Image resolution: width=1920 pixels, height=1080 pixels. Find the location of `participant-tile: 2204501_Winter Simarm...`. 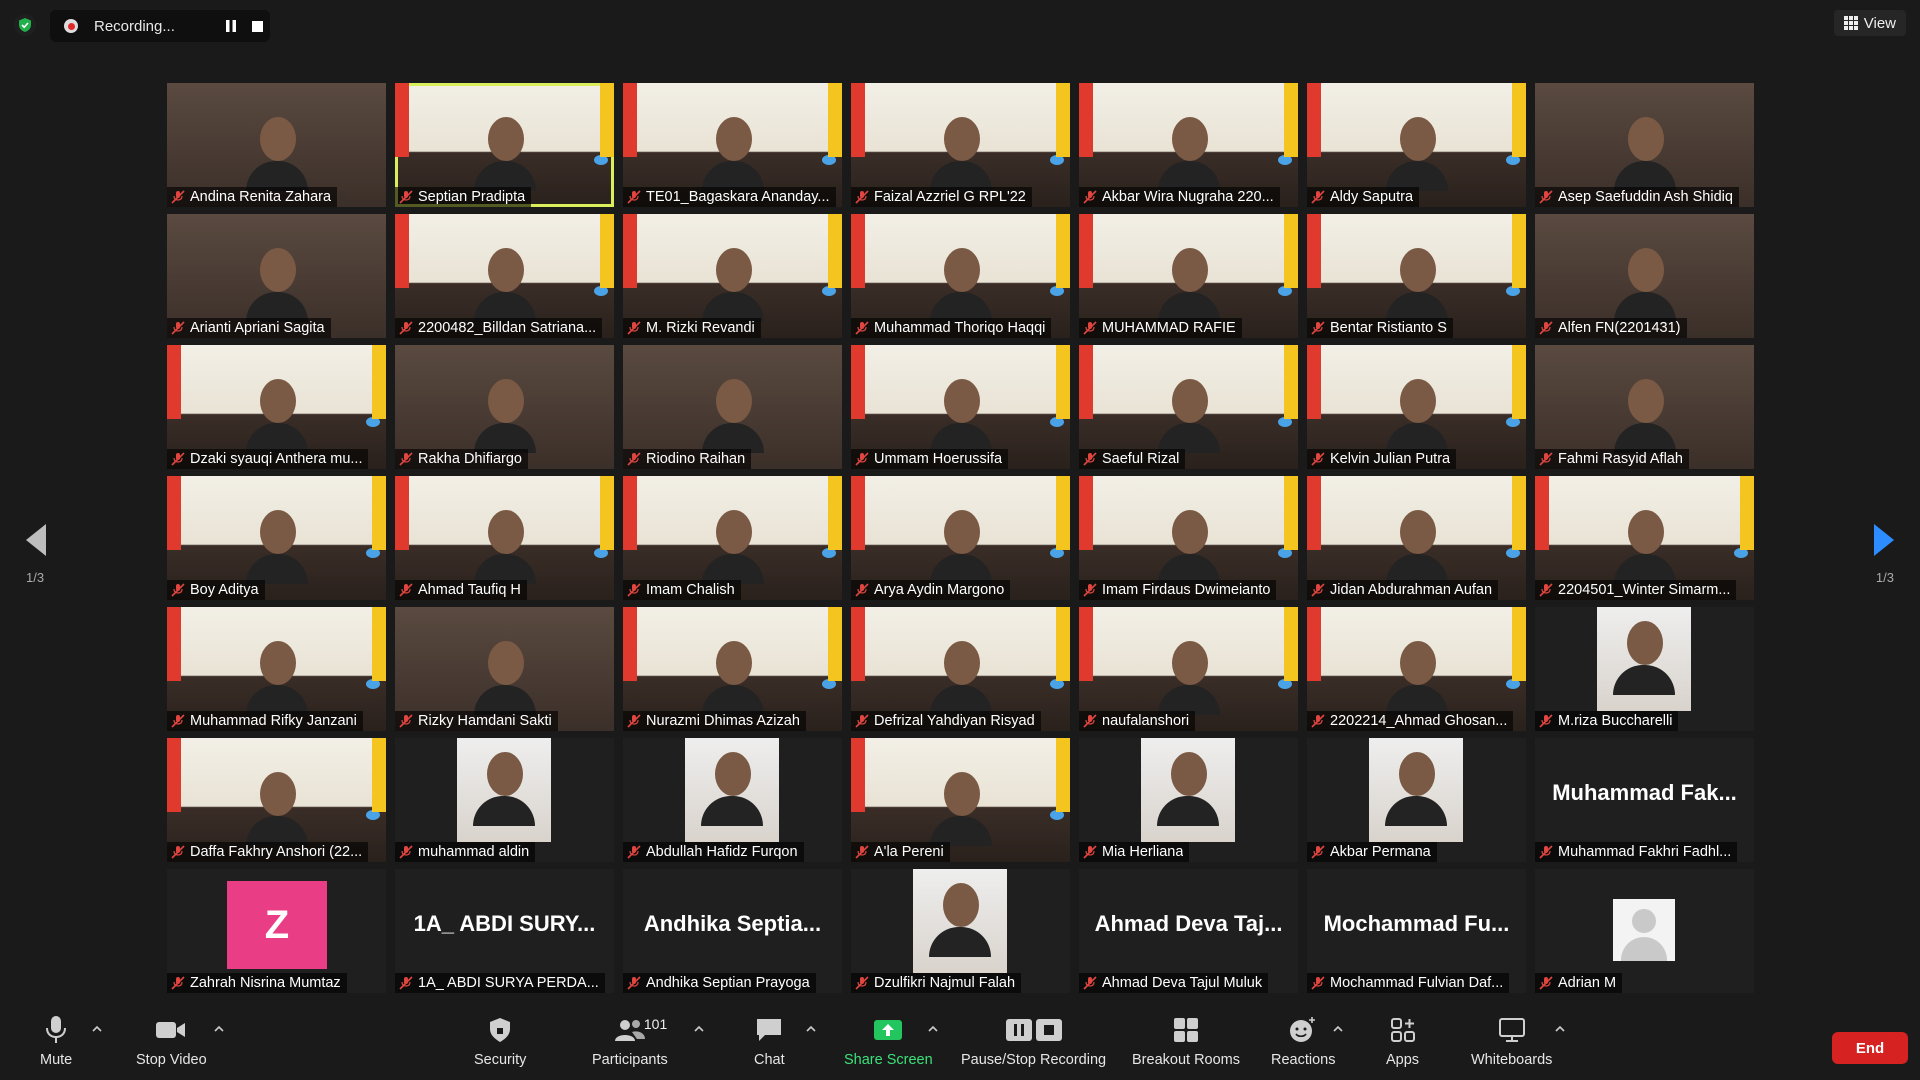

participant-tile: 2204501_Winter Simarm... is located at coordinates (1644, 538).